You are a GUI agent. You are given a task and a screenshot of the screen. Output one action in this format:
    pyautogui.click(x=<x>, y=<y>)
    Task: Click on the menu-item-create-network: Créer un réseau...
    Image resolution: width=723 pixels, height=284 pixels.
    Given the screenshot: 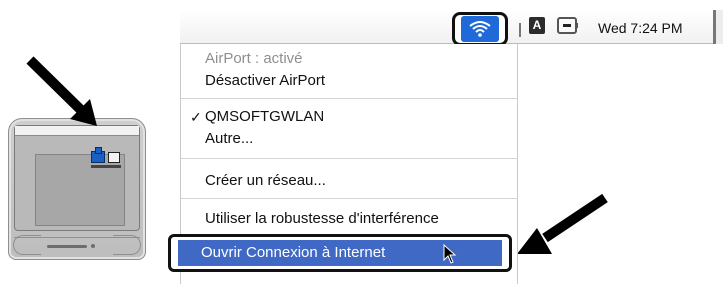 What is the action you would take?
    pyautogui.click(x=349, y=181)
    